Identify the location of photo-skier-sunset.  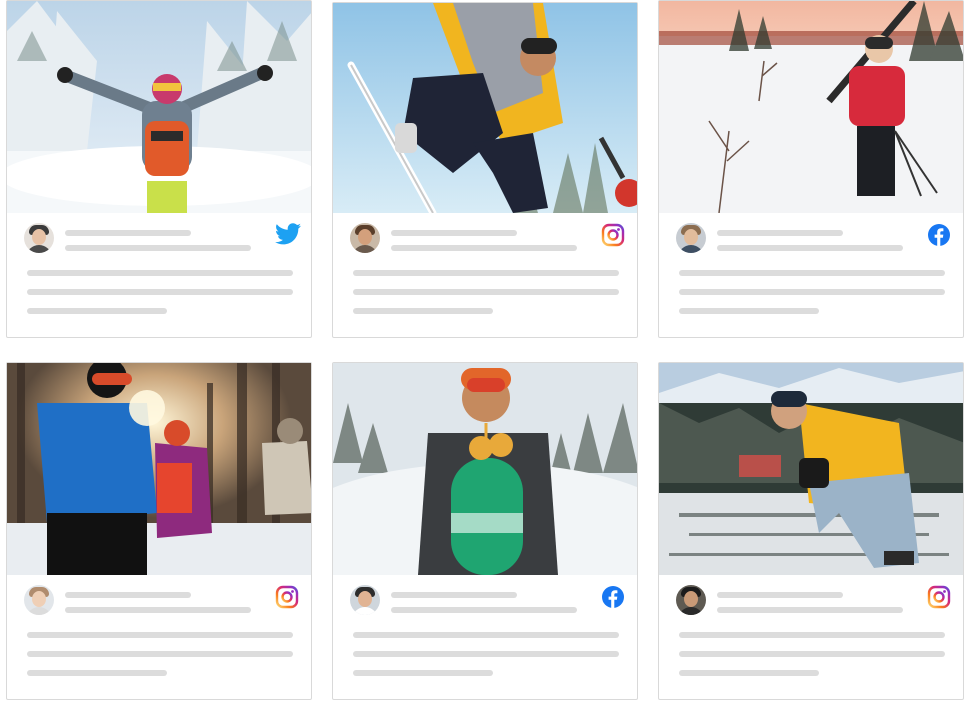
(811, 107).